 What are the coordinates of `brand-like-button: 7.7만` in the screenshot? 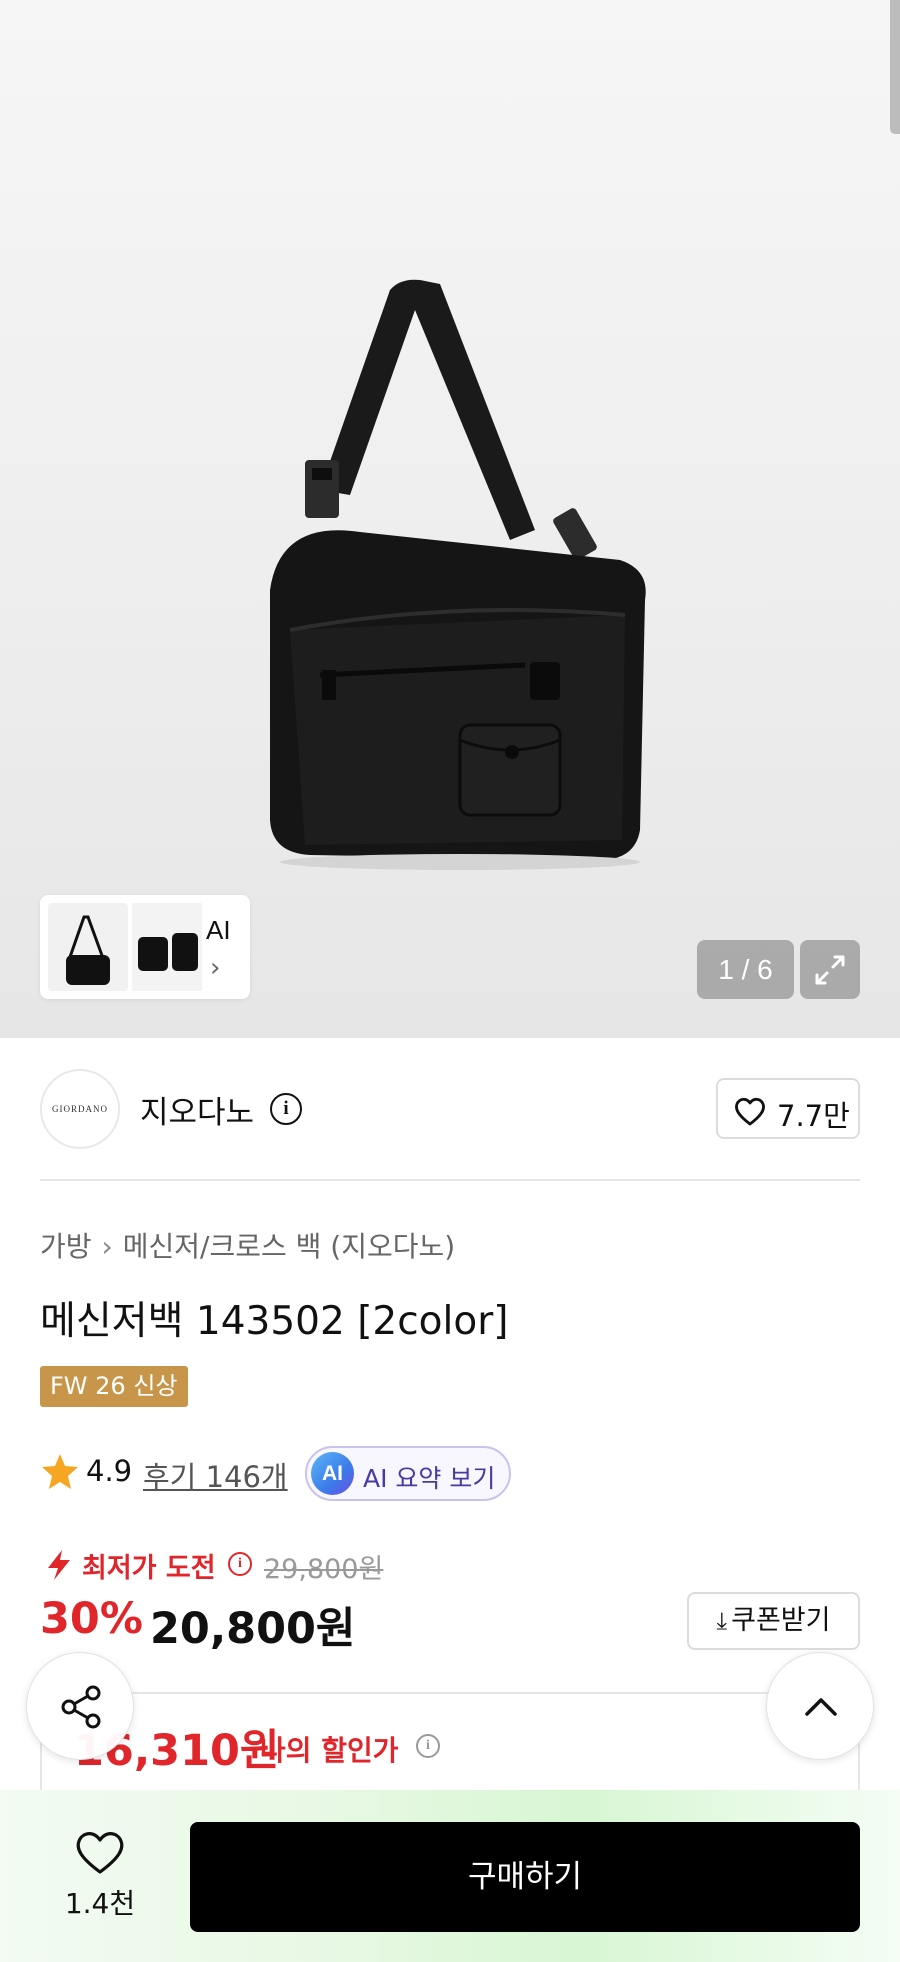 It's located at (788, 1108).